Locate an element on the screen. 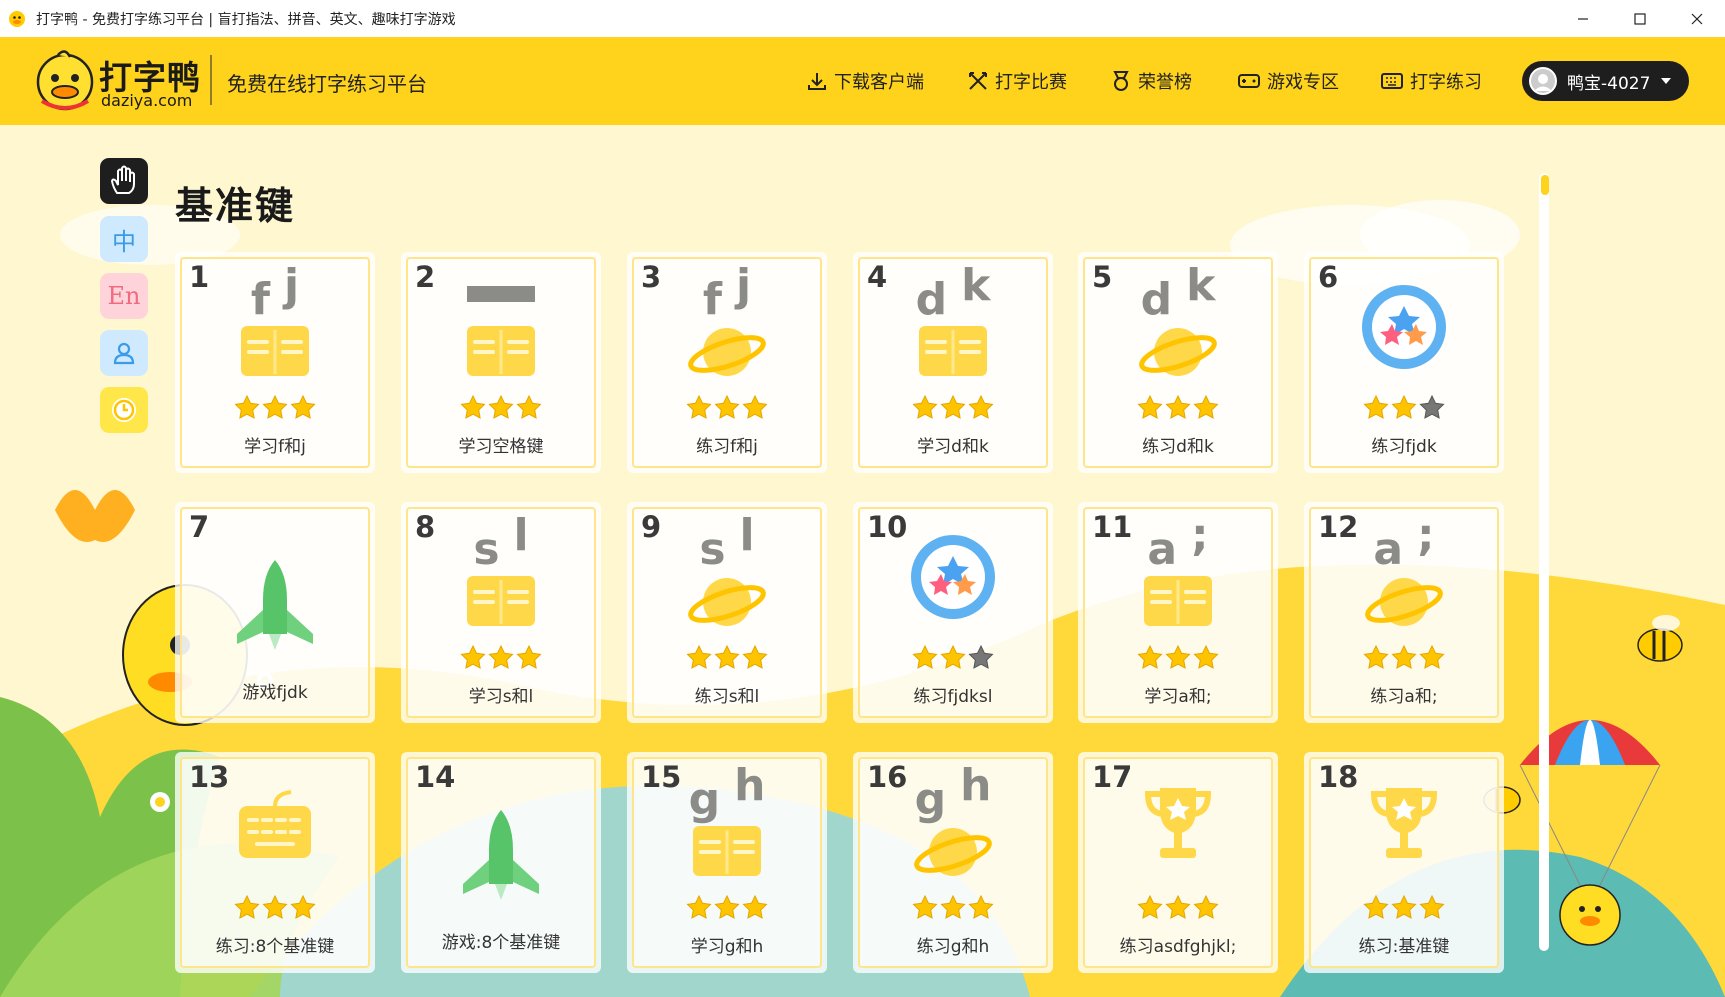  duck-logo-icon is located at coordinates (65, 80).